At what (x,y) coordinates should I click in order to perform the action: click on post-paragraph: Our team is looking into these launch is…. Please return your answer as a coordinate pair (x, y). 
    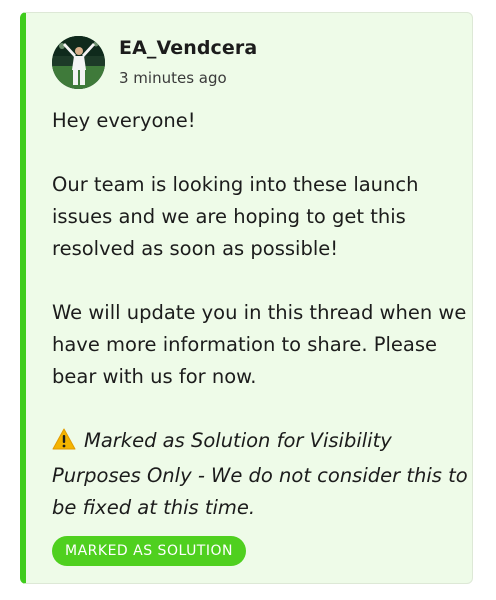
    Looking at the image, I should click on (235, 216).